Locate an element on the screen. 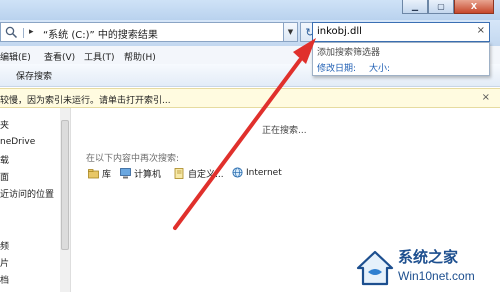 Image resolution: width=500 pixels, height=292 pixels. close-icon: × is located at coordinates (486, 97).